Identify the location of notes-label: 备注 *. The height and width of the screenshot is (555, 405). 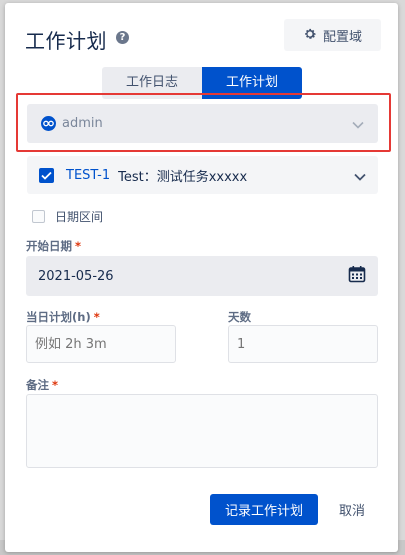
(42, 385).